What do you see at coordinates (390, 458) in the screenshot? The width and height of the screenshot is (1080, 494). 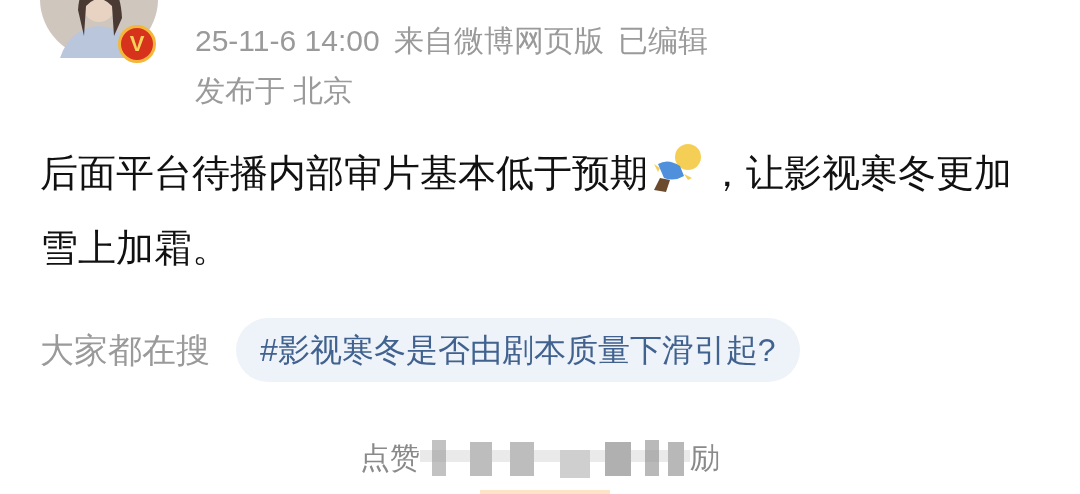 I see `footer-text: 点赞` at bounding box center [390, 458].